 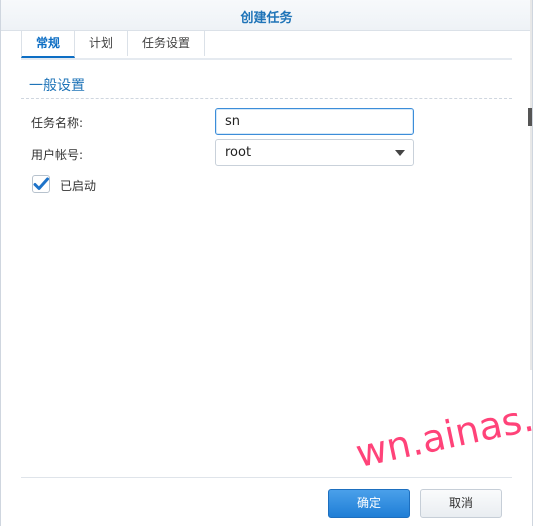 I want to click on tab-bar: 常规 计划 任务设置, so click(x=113, y=44).